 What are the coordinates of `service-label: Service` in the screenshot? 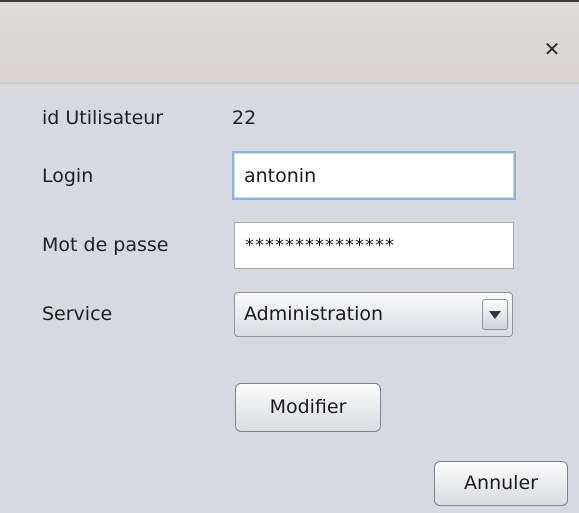 It's located at (77, 314).